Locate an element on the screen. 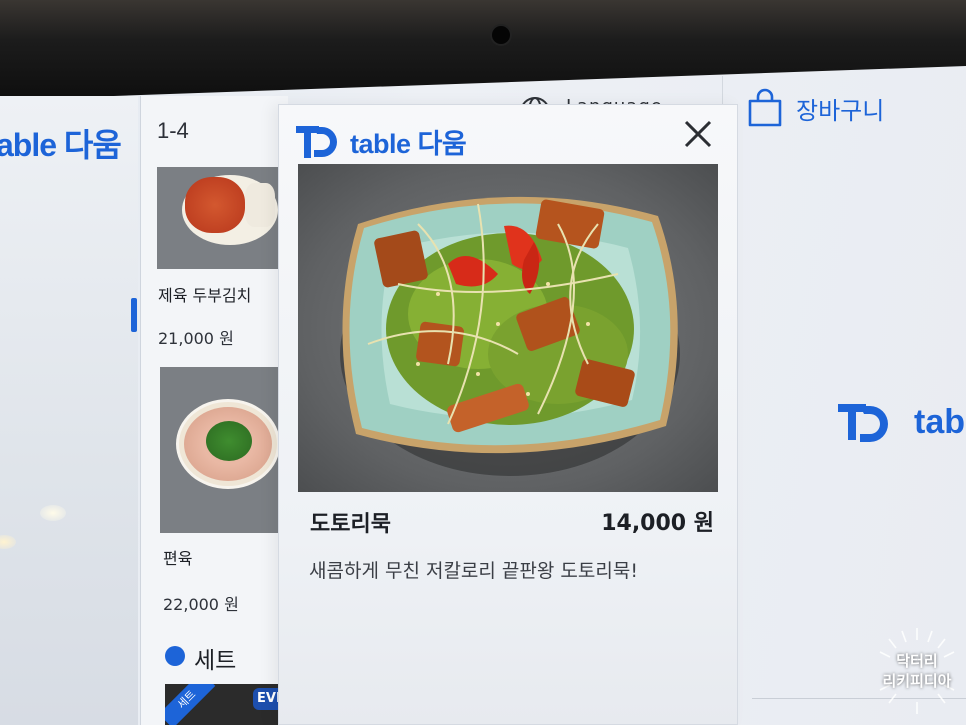 This screenshot has width=966, height=725. close-icon is located at coordinates (698, 134).